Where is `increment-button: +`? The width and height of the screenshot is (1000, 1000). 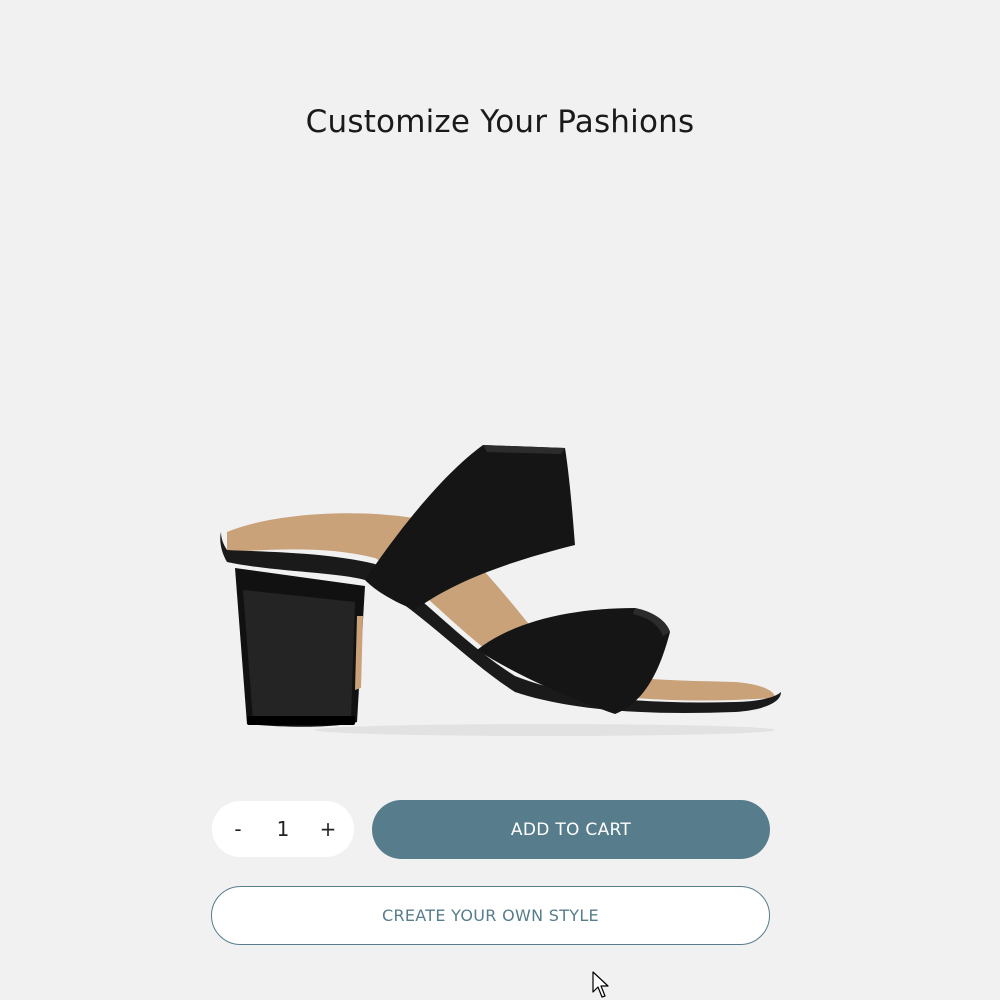
increment-button: + is located at coordinates (328, 829).